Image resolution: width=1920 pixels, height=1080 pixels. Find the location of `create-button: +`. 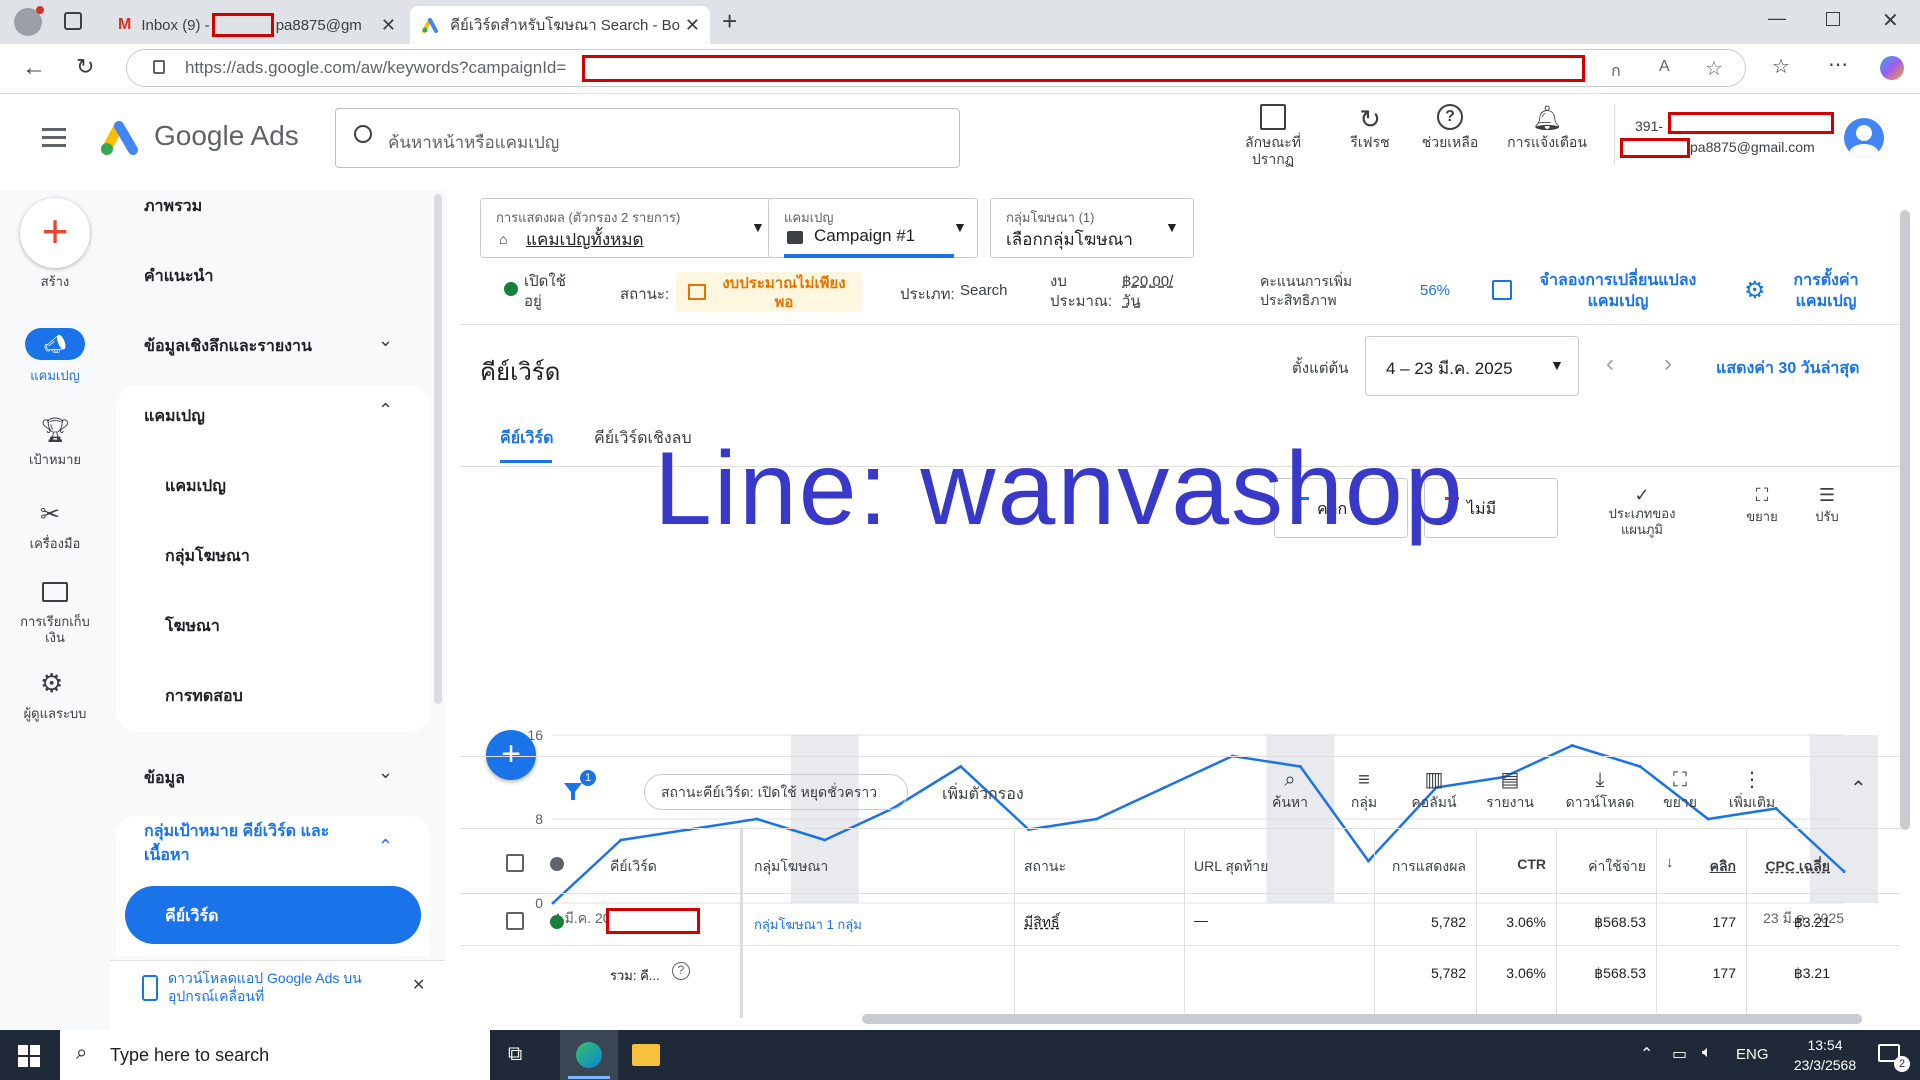

create-button: + is located at coordinates (55, 233).